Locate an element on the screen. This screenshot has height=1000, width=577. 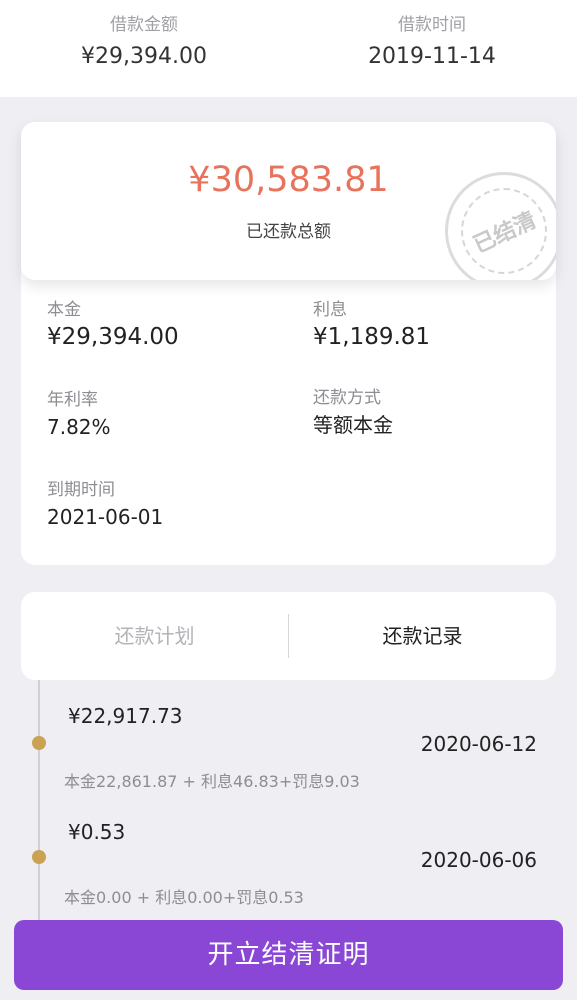
loan-header: 借款金额 ¥29,394.00 借款时间 2019-11-14 is located at coordinates (288, 48).